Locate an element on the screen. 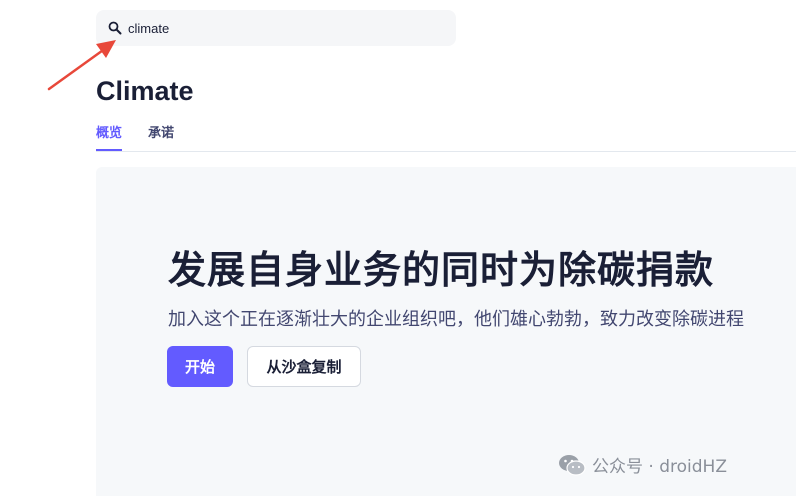  watermark: 公众号 · droidHZ is located at coordinates (642, 464).